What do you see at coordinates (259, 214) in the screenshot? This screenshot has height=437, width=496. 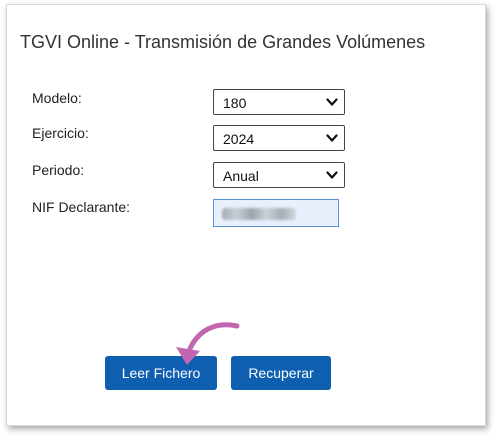 I see `nif-redacted-value` at bounding box center [259, 214].